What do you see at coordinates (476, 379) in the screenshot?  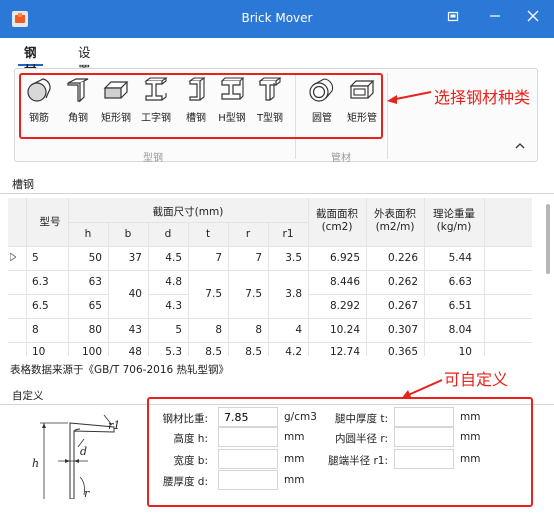 I see `annotation-customizable: 可自定义` at bounding box center [476, 379].